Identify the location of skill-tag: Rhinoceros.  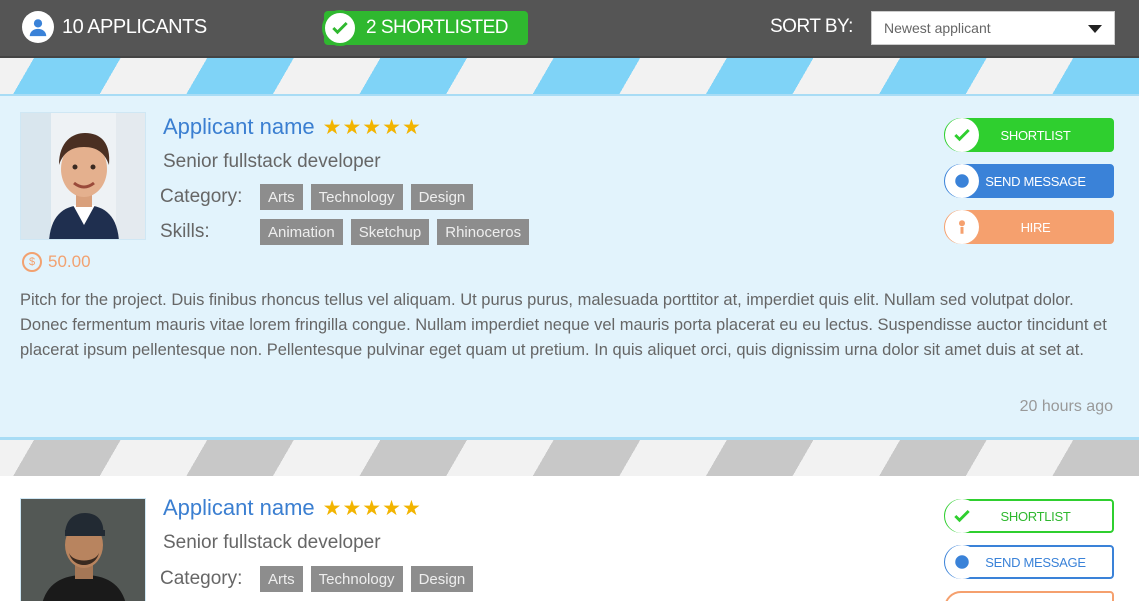
(483, 232).